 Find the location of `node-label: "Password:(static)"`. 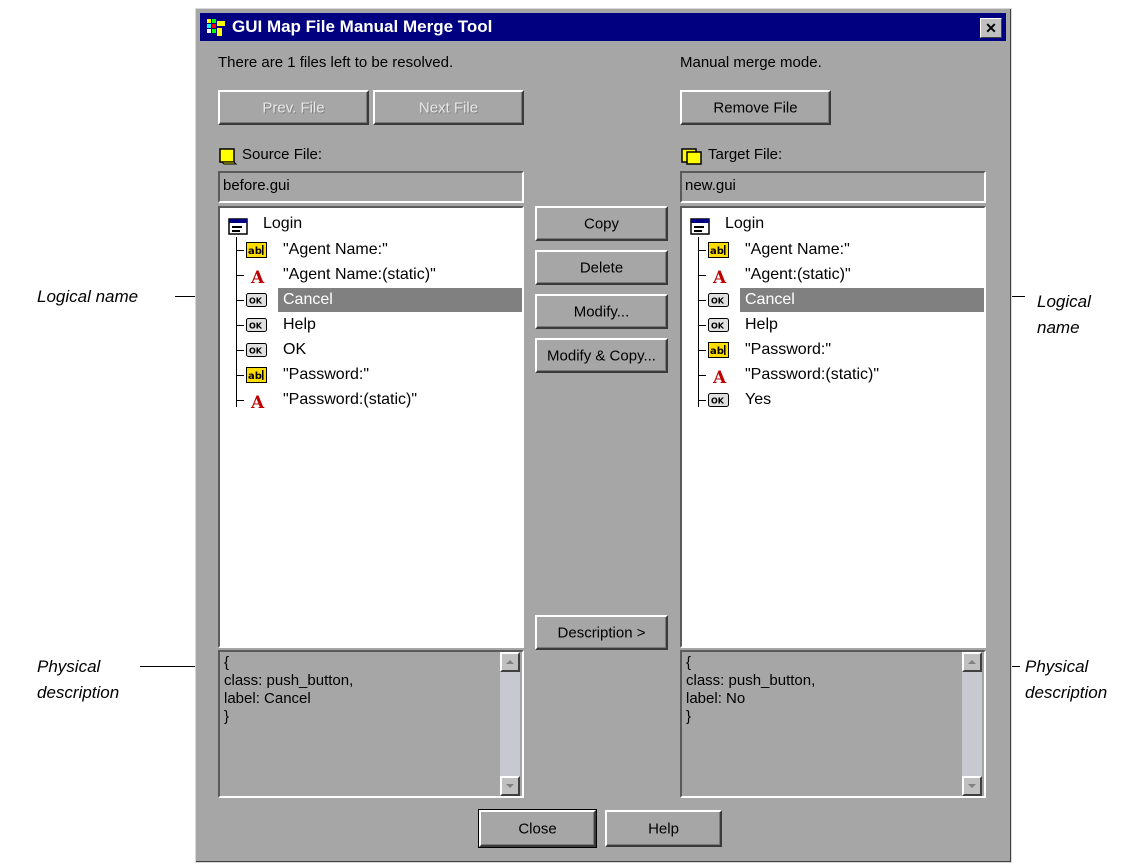

node-label: "Password:(static)" is located at coordinates (350, 399).